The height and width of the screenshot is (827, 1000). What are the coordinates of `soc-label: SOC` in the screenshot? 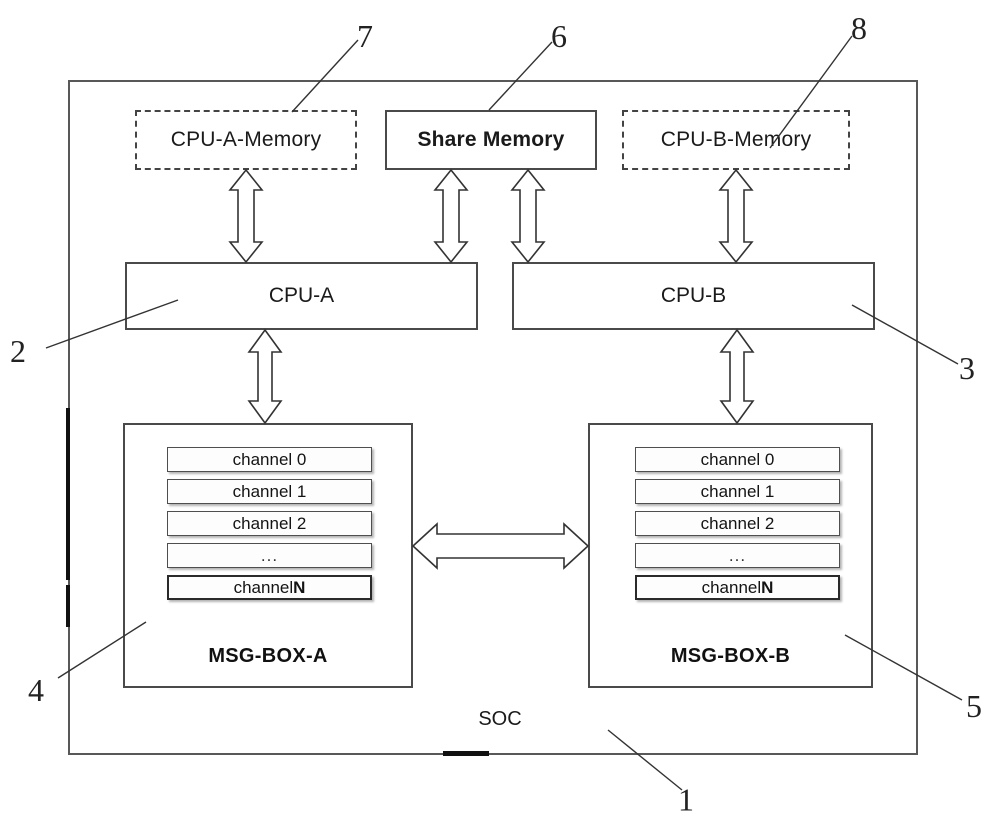 It's located at (500, 719).